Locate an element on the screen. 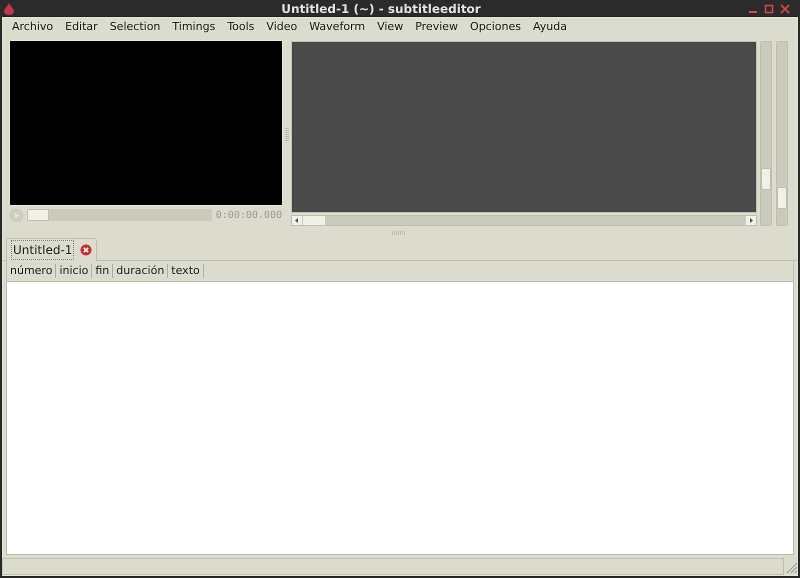 The image size is (800, 578). menu-item: Opciones is located at coordinates (495, 27).